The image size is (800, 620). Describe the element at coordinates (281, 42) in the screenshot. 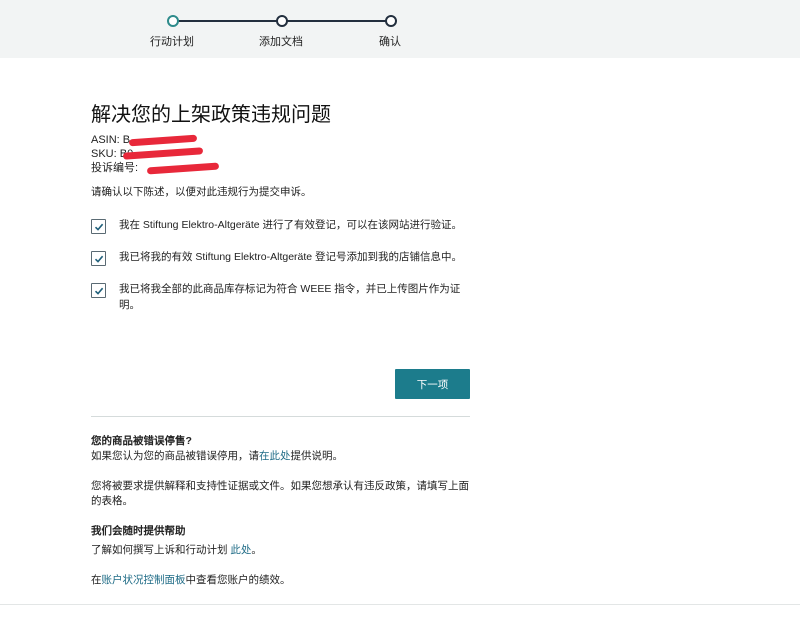

I see `step-label-documents: 添加文档` at that location.